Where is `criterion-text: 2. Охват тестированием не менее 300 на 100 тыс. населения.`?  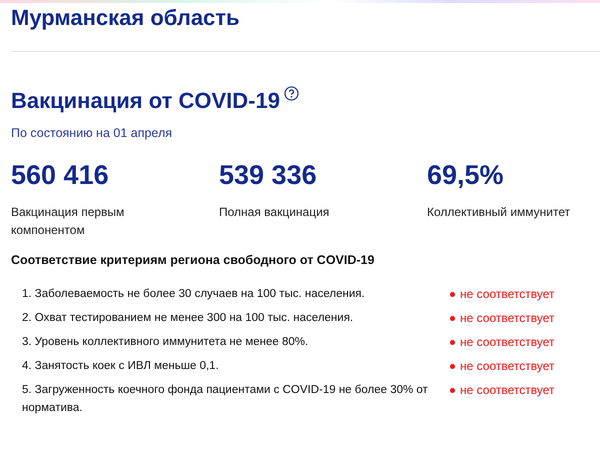
criterion-text: 2. Охват тестированием не менее 300 на 100 тыс. населения. is located at coordinates (188, 318).